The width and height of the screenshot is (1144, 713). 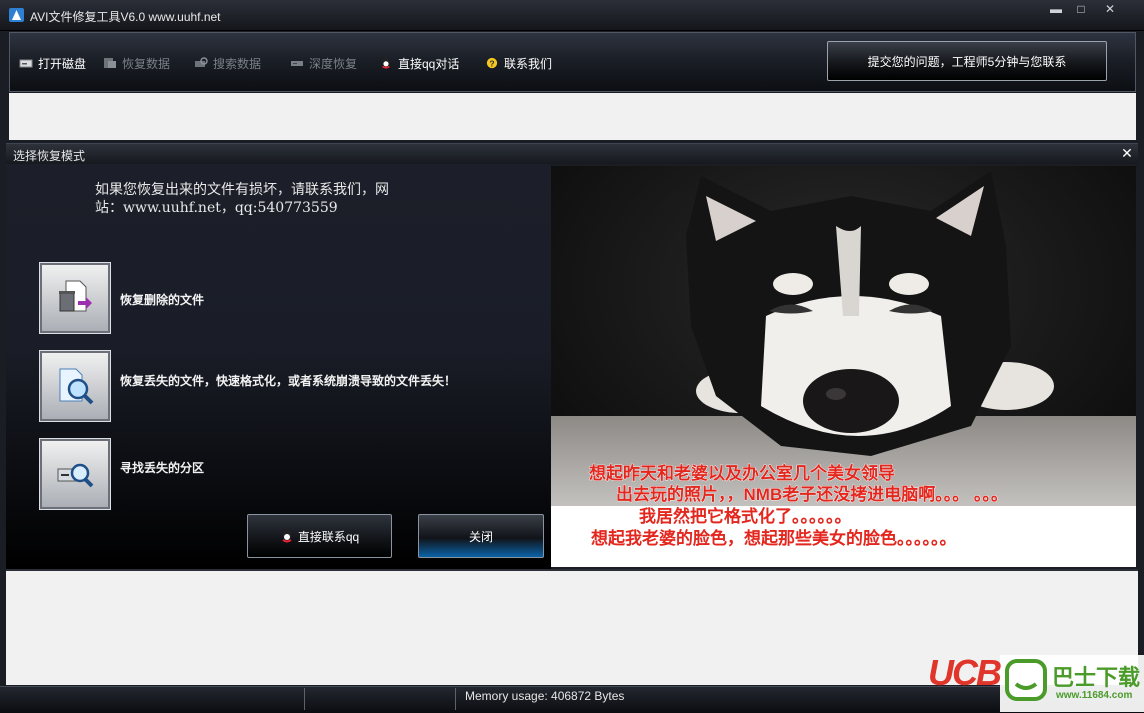 I want to click on drive-search-icon, so click(x=75, y=475).